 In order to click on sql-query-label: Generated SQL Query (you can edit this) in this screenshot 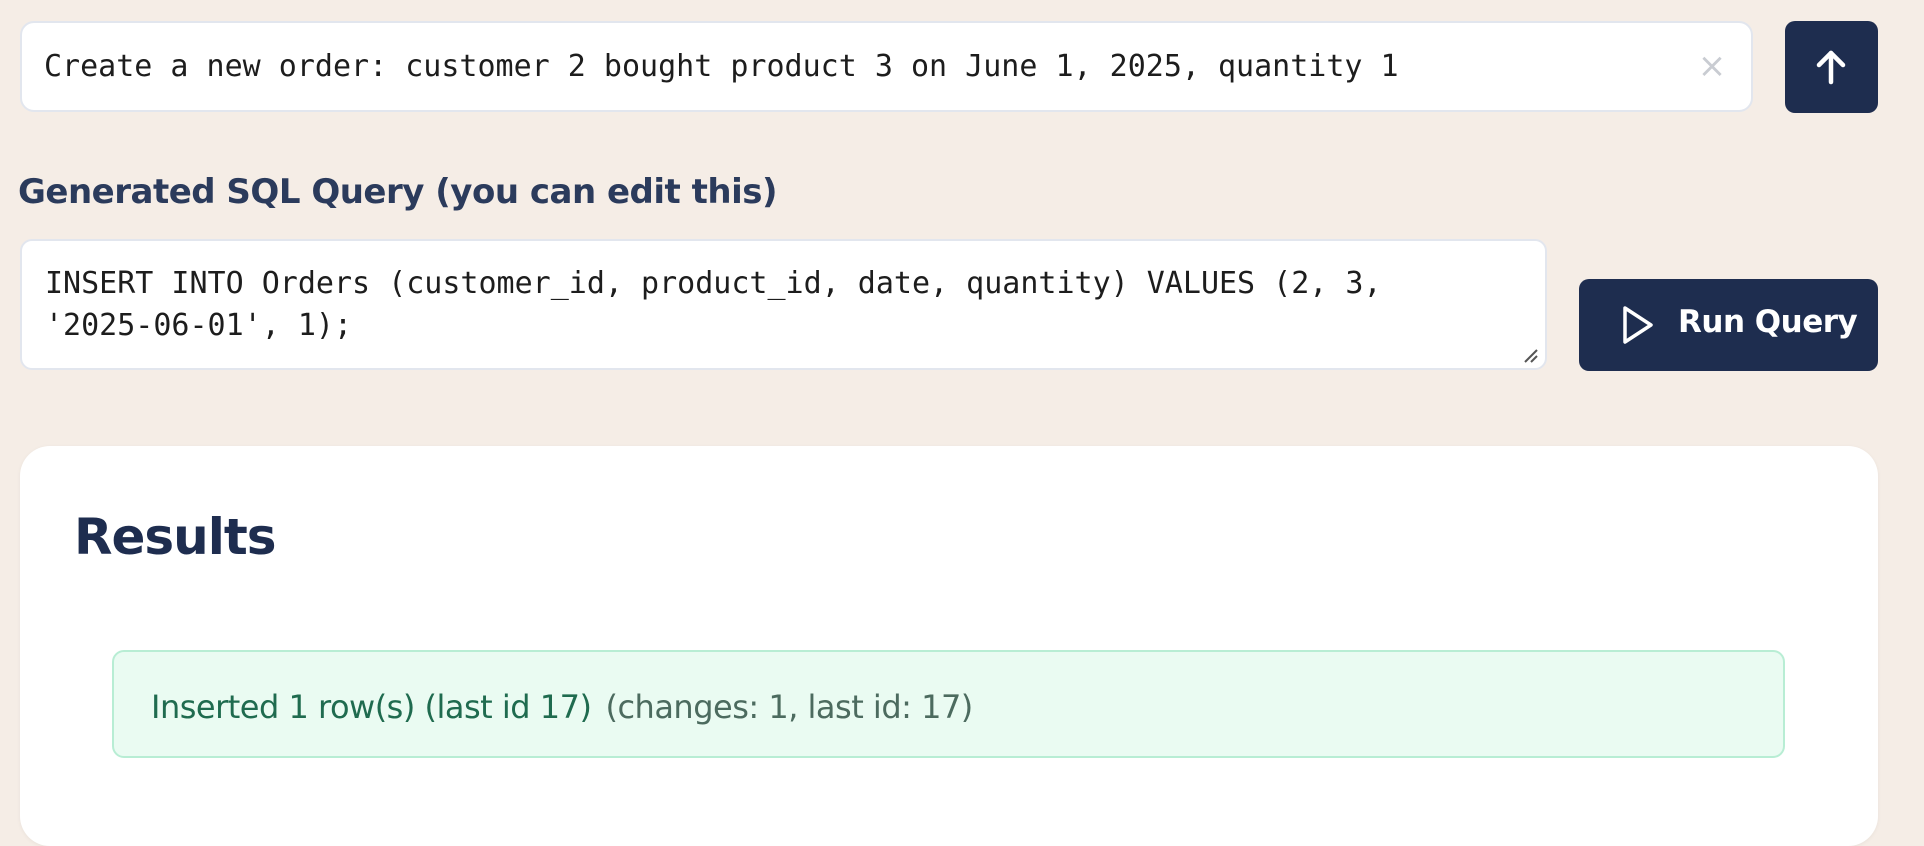, I will do `click(398, 192)`.